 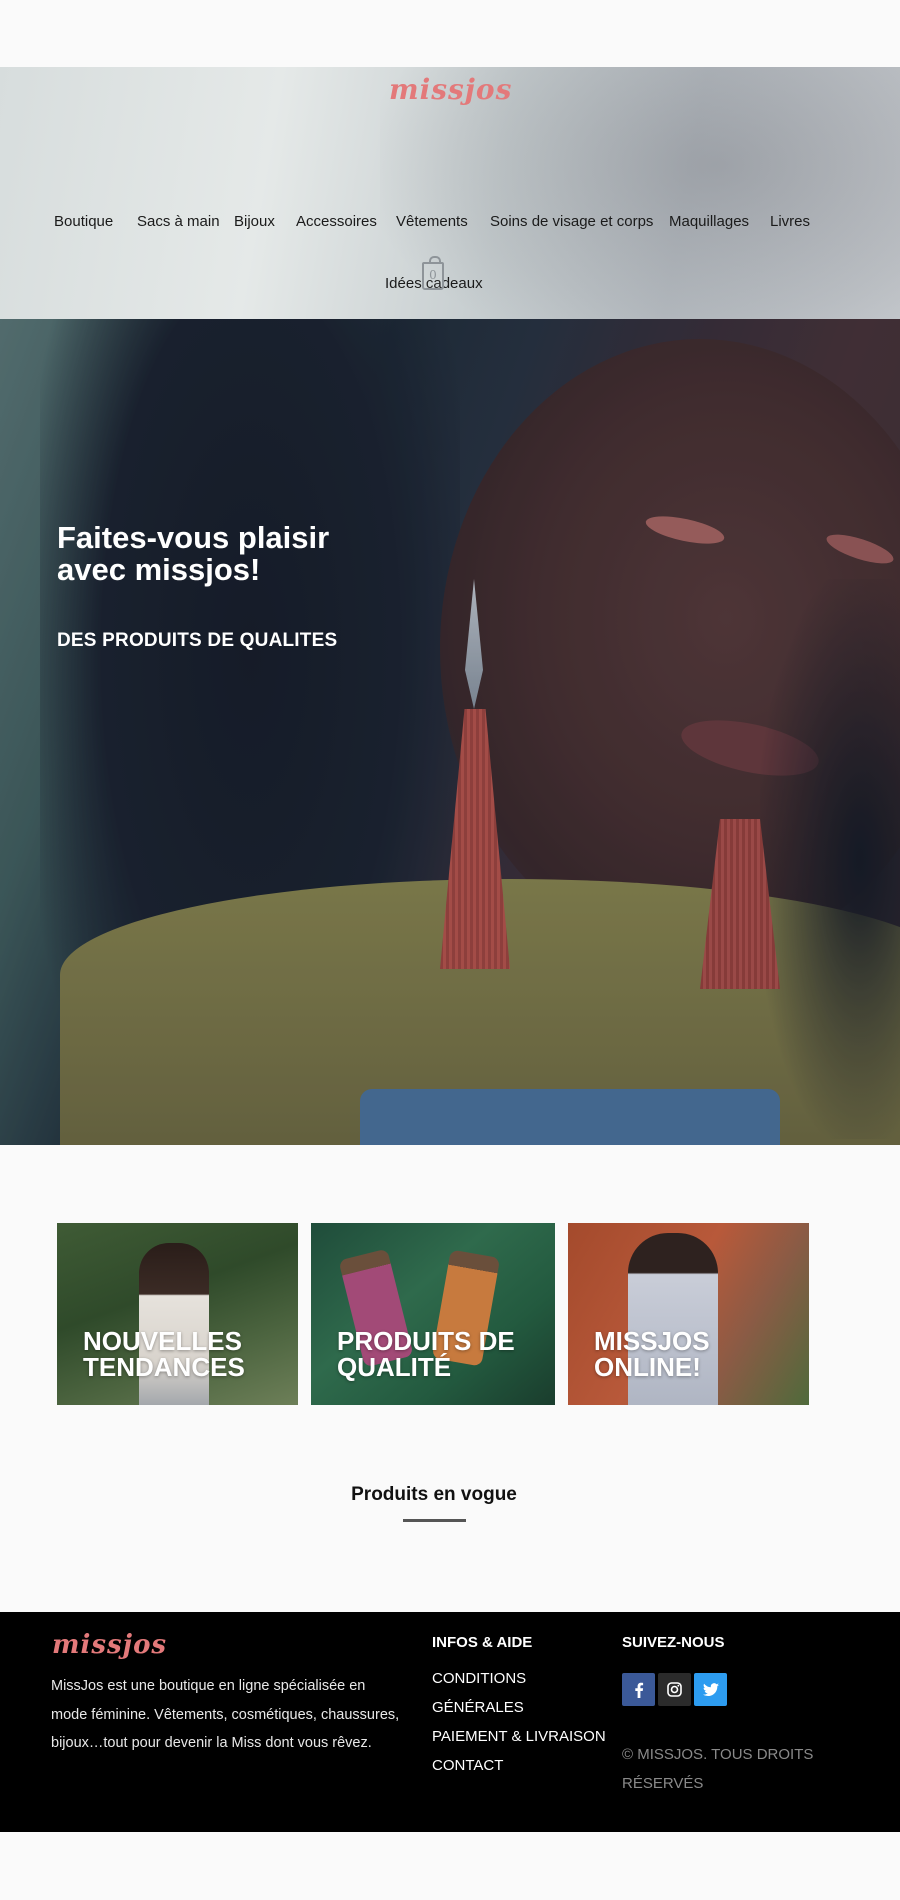 What do you see at coordinates (673, 1642) in the screenshot?
I see `footer-heading-social: SUIVEZ-NOUS` at bounding box center [673, 1642].